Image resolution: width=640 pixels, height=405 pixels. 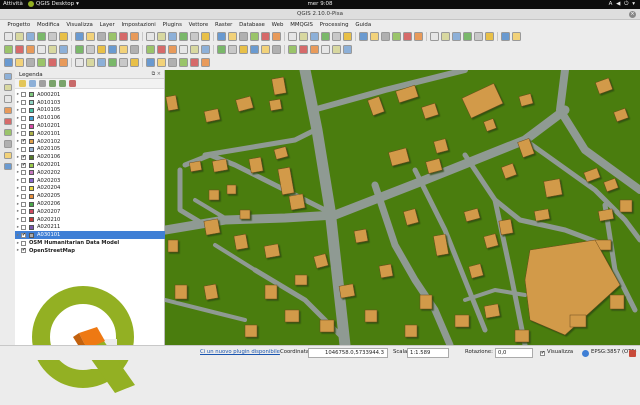 I want to click on move-label-icon, so click(x=183, y=49).